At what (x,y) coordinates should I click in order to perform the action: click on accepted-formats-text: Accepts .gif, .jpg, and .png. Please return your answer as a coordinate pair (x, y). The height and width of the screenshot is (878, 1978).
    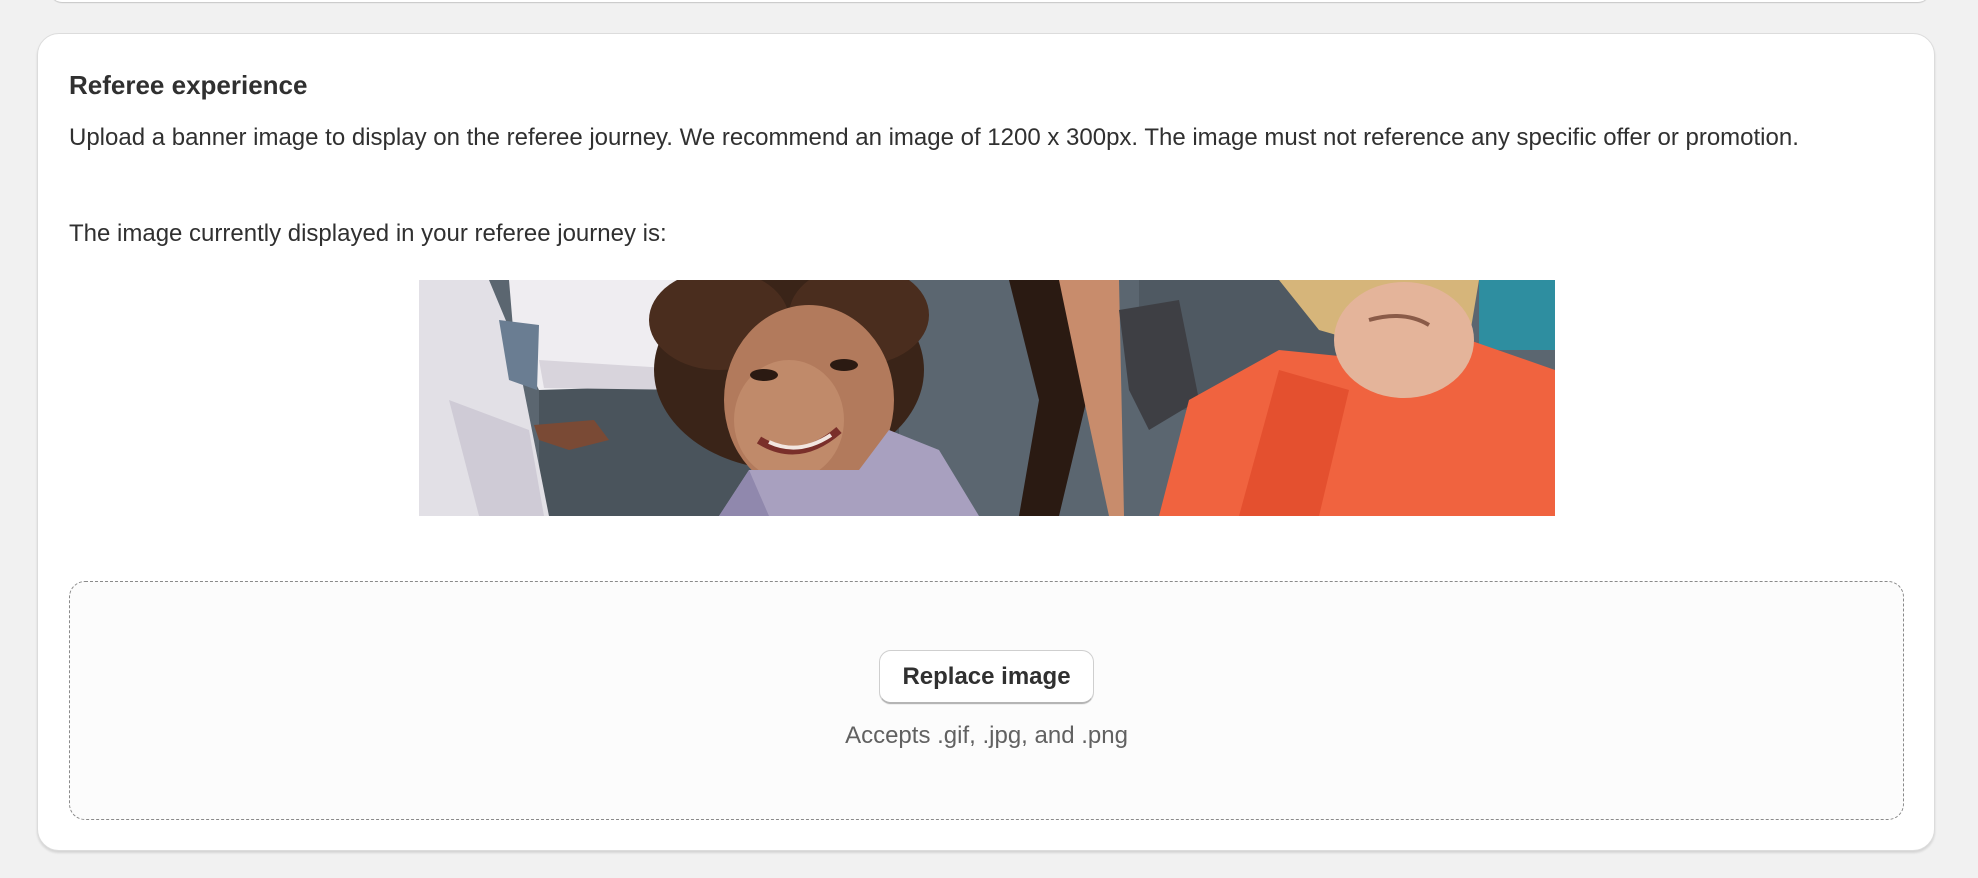
    Looking at the image, I should click on (986, 735).